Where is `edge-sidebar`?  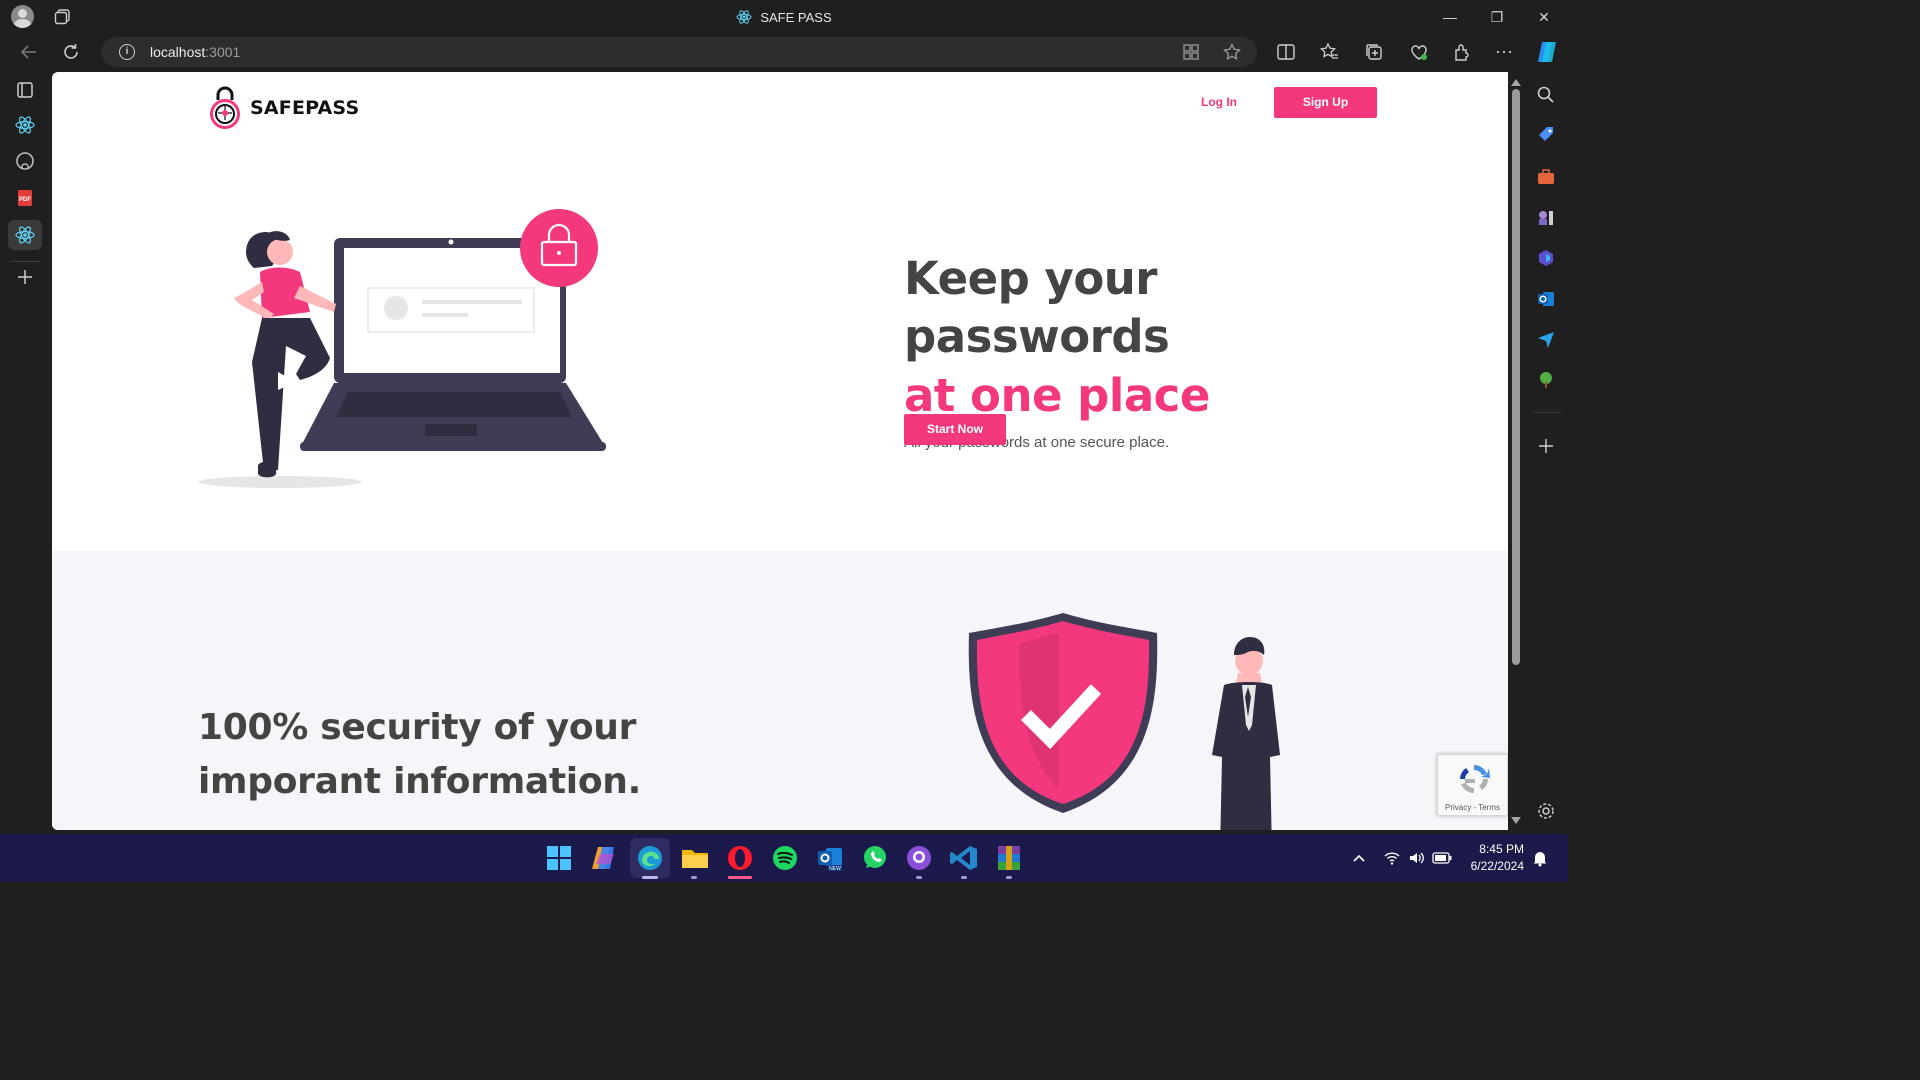 edge-sidebar is located at coordinates (1547, 452).